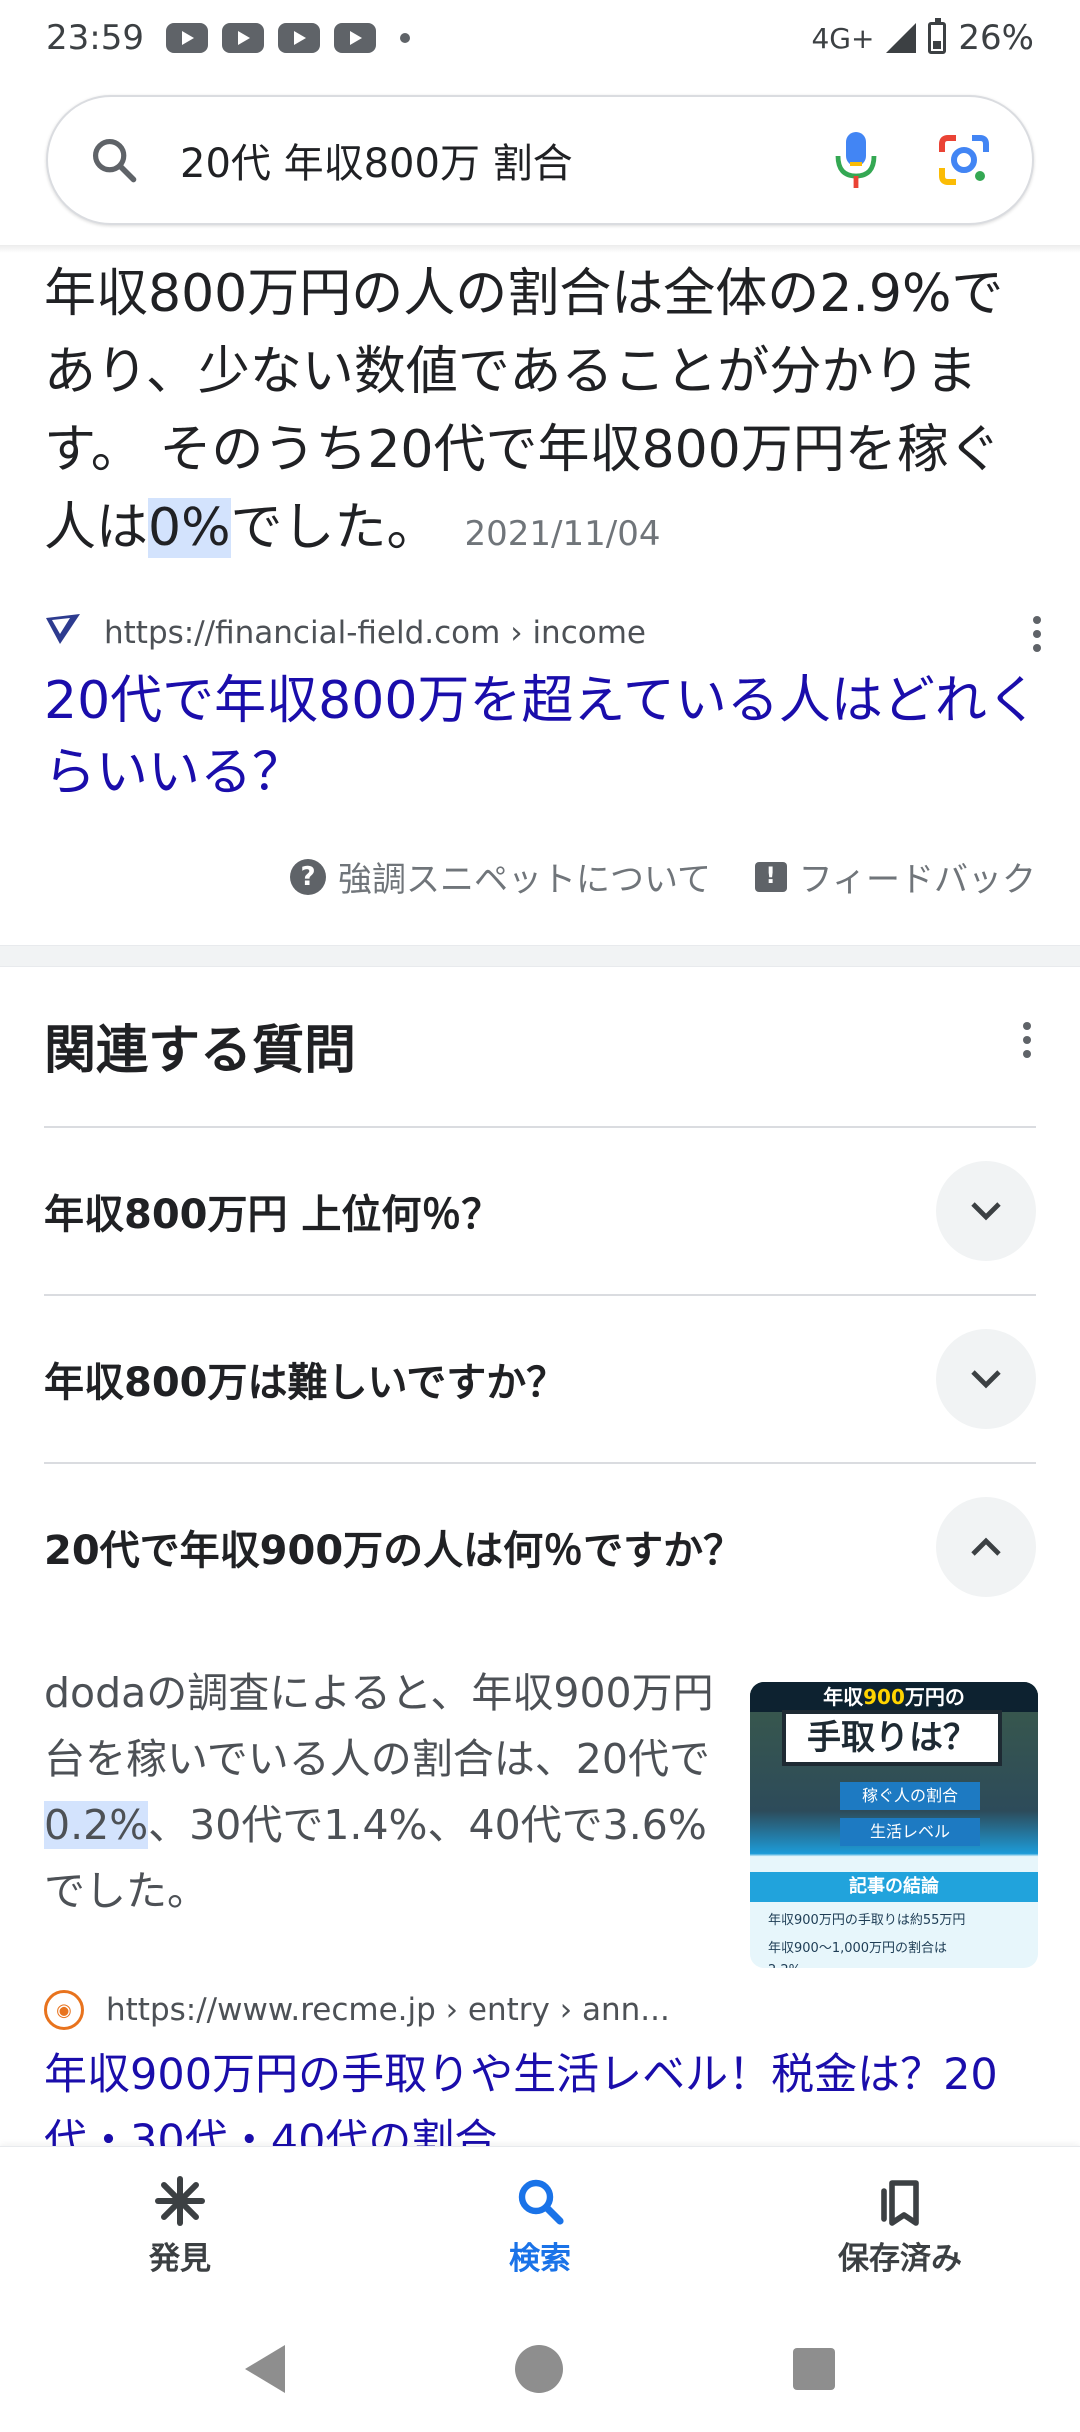 This screenshot has width=1080, height=2432. I want to click on search-bar, so click(540, 160).